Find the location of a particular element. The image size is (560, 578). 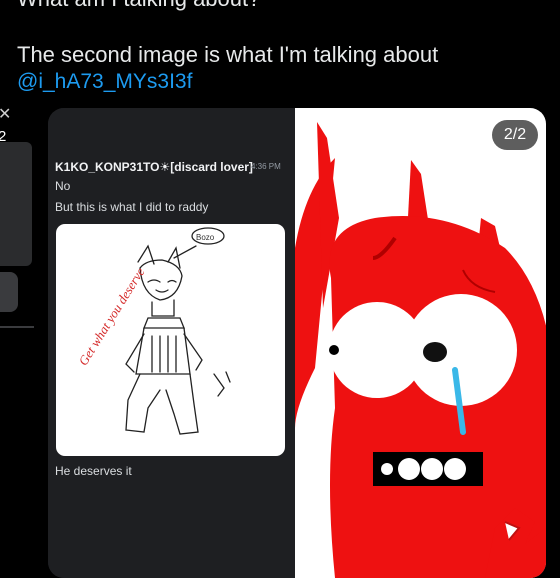

close-icon: ✕ is located at coordinates (5, 114).